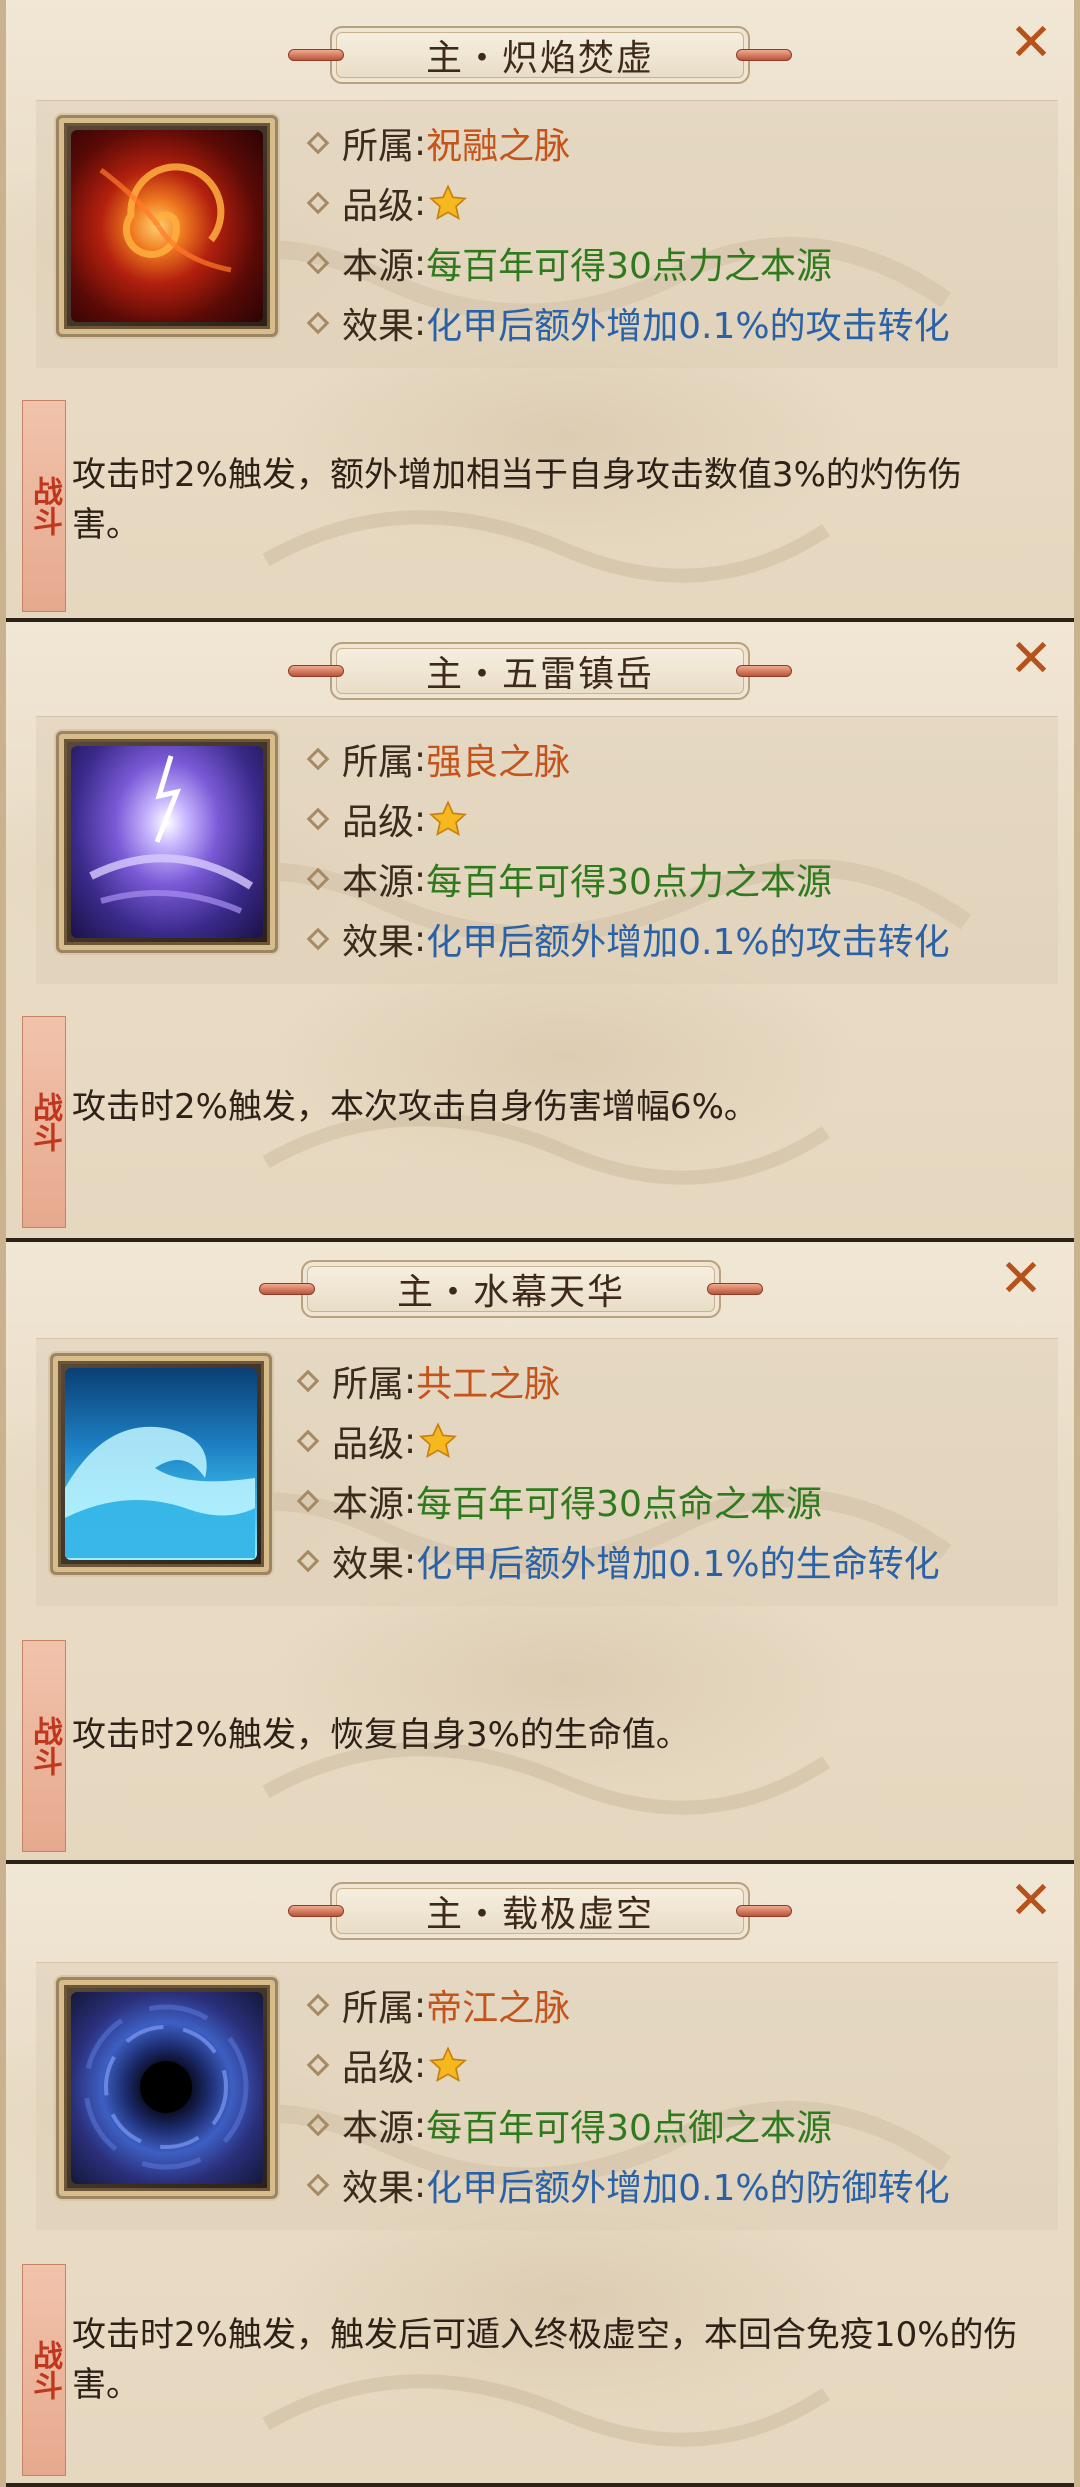  I want to click on description-row: 战斗 攻击时2%触发，额外增加相当于自身攻击数值3%的灼伤伤害。, so click(540, 508).